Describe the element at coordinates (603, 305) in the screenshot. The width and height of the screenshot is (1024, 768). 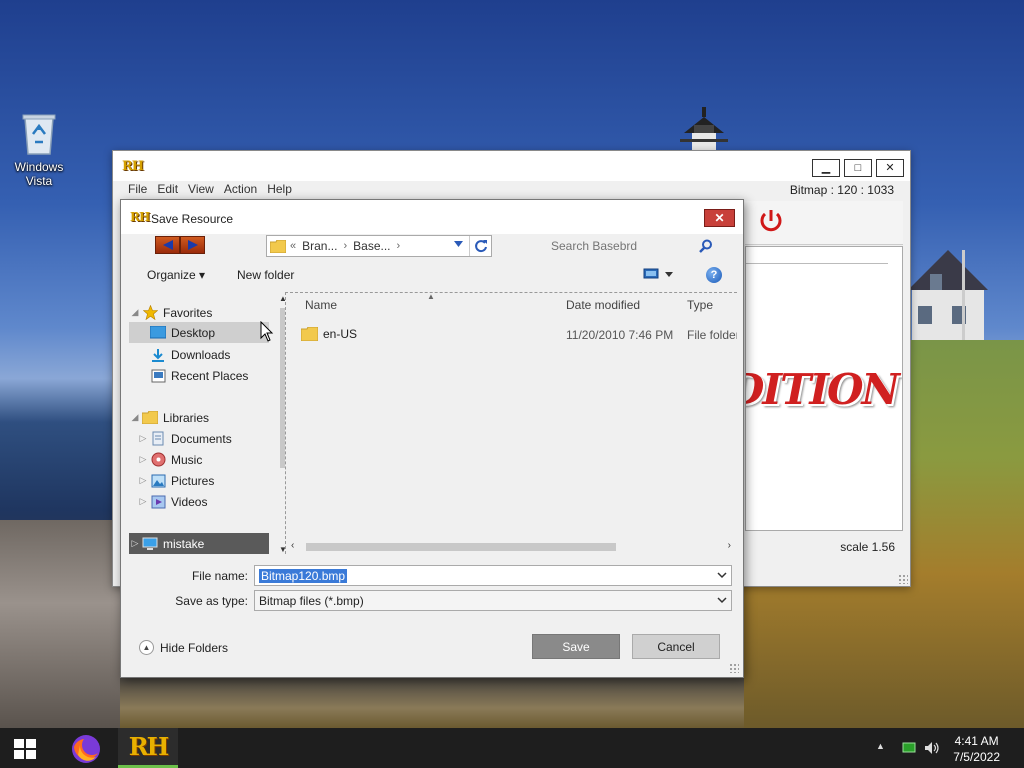
I see `column-date-modified: Date modified` at that location.